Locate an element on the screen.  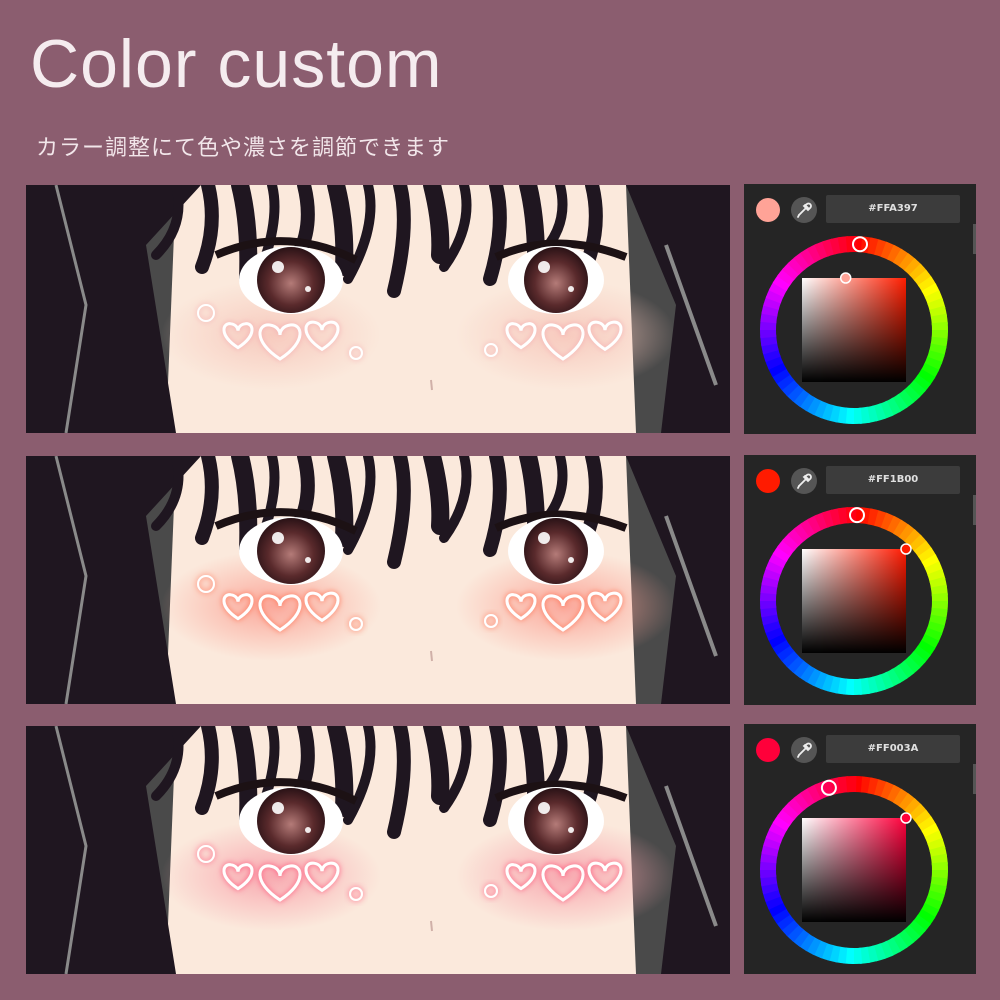
hex-input: #FF003A is located at coordinates (893, 749).